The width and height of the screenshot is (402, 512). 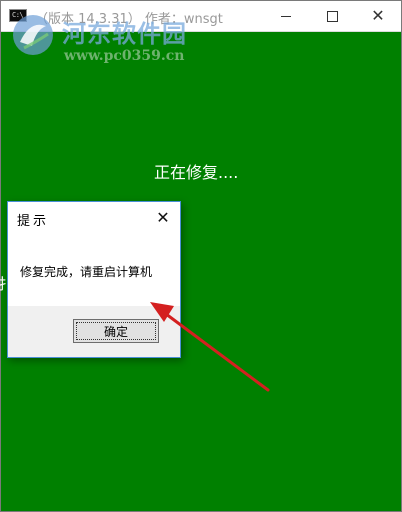 I want to click on close-button: ✕, so click(x=378, y=16).